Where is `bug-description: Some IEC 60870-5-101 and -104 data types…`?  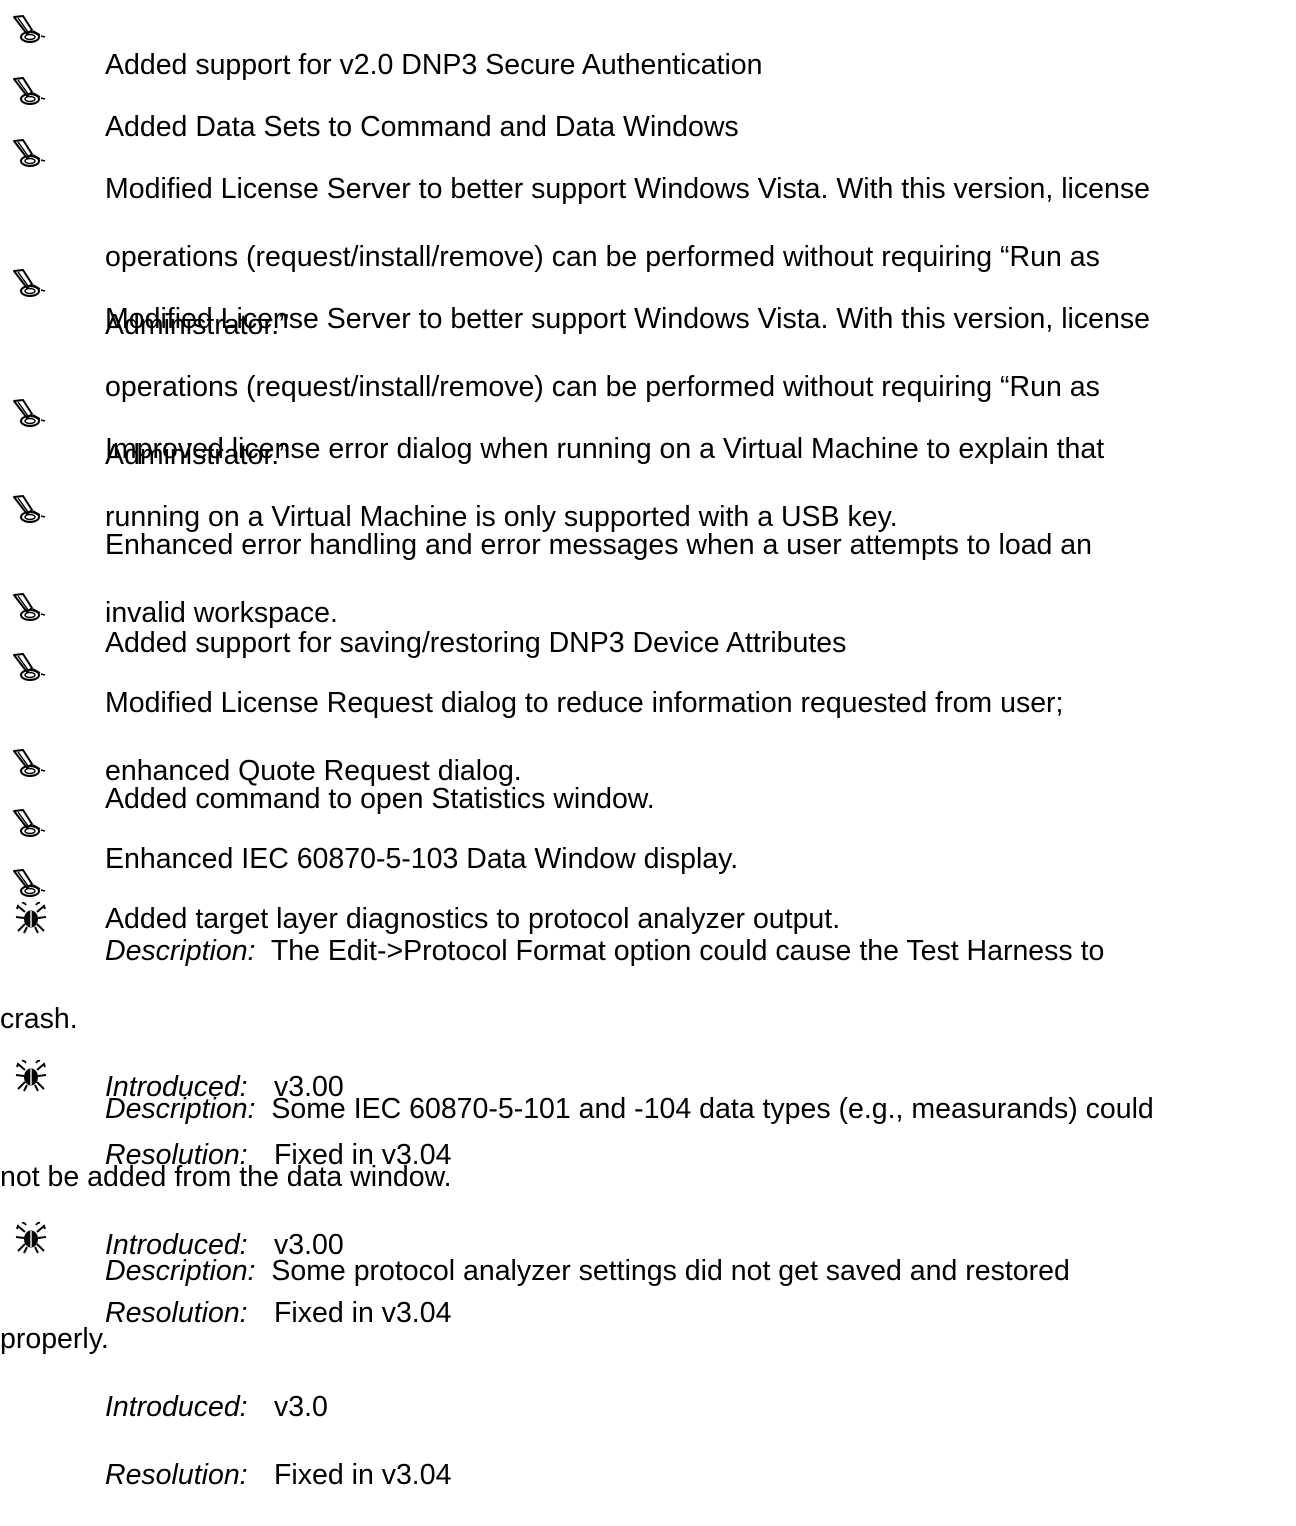 bug-description: Some IEC 60870-5-101 and -104 data types… is located at coordinates (712, 1109).